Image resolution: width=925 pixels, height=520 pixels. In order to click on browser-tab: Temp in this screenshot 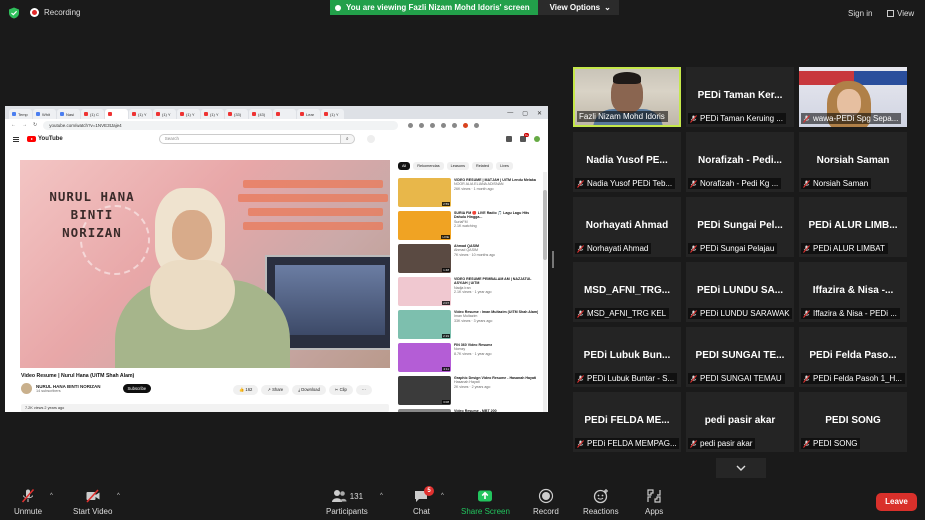, I will do `click(20, 114)`.